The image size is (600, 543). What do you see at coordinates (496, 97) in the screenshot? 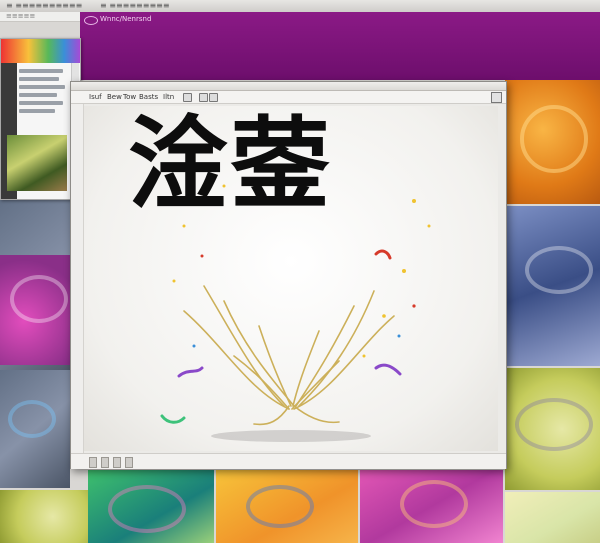
I see `window-control-icon` at bounding box center [496, 97].